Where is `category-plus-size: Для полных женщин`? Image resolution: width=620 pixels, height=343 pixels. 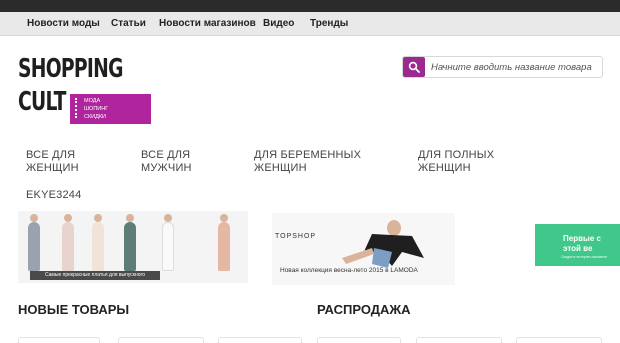 category-plus-size: Для полных женщин is located at coordinates (463, 162).